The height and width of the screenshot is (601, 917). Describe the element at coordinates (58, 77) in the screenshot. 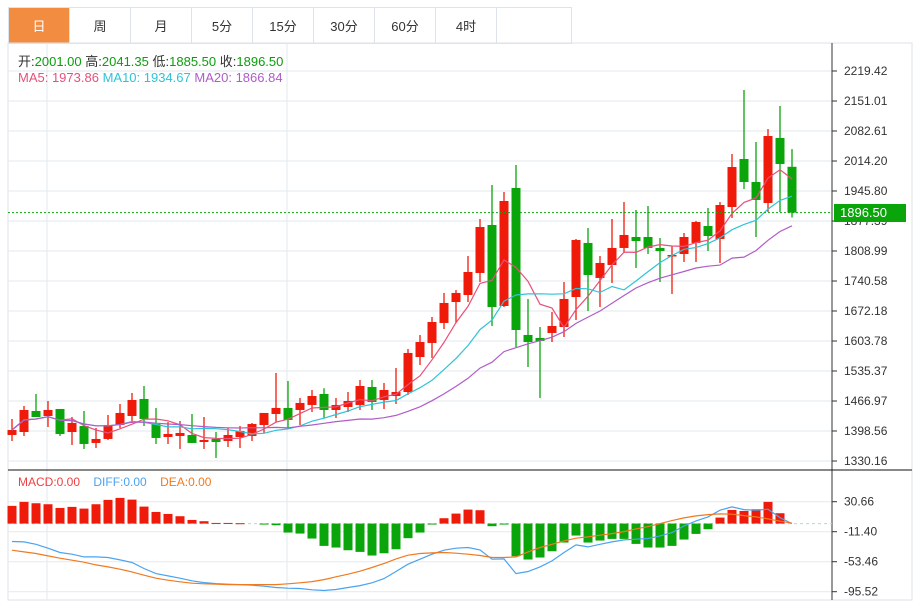

I see `ma5-value: MA5: 1973.86` at that location.